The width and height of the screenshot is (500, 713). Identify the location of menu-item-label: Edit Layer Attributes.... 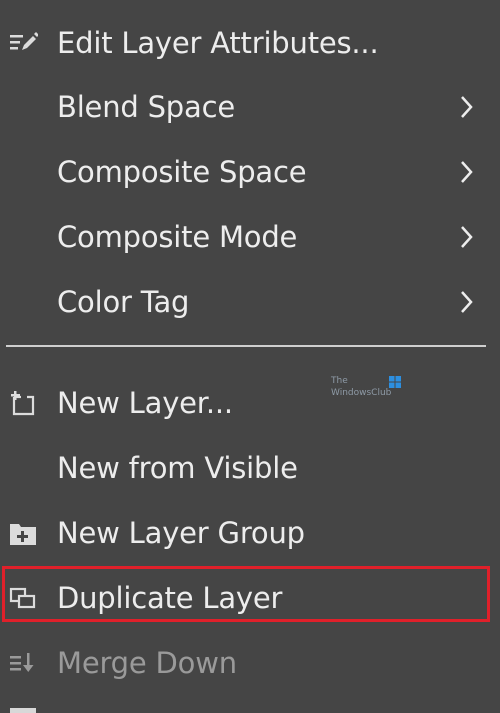
(218, 43).